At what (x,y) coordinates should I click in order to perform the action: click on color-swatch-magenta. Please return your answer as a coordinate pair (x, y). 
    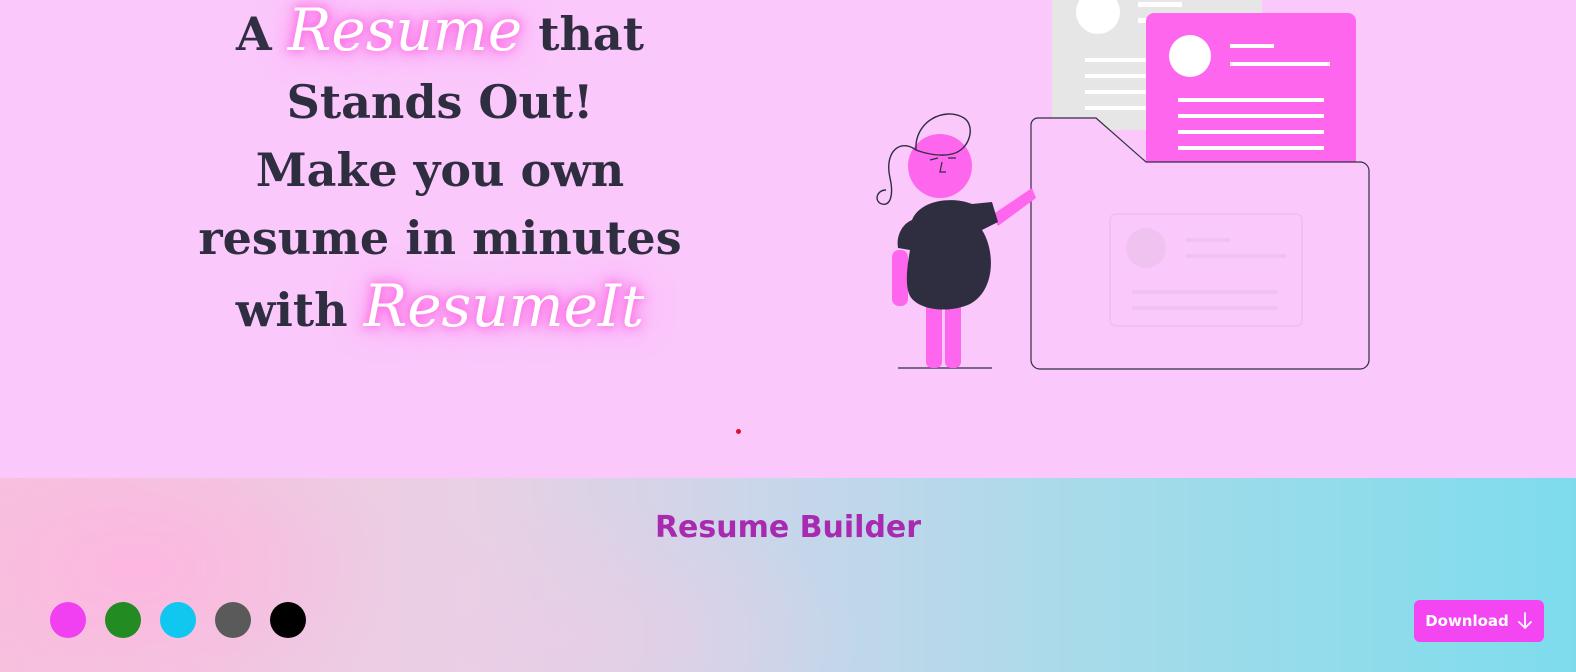
    Looking at the image, I should click on (68, 620).